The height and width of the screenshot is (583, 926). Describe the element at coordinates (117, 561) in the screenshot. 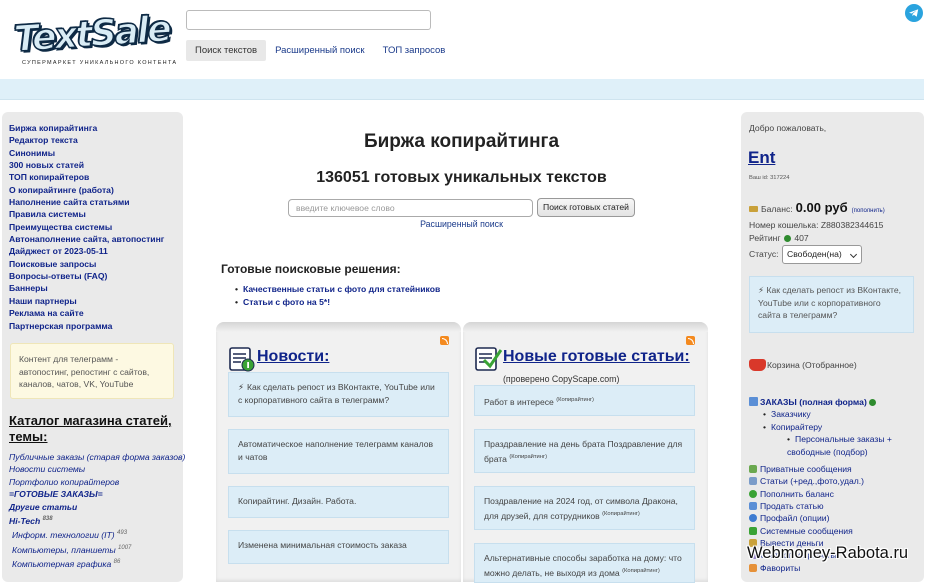

I see `catalog-item-count: 86` at that location.